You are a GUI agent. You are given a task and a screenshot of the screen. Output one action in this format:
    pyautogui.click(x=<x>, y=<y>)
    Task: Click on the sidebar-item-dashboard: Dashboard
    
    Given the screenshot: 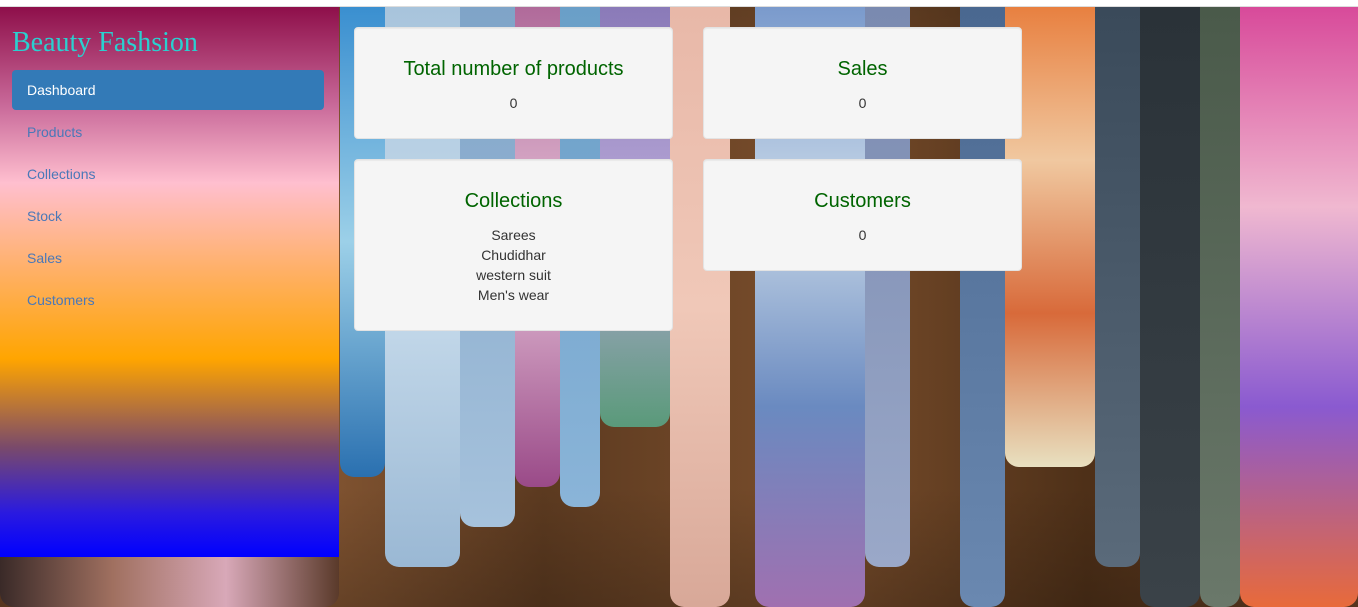 What is the action you would take?
    pyautogui.click(x=168, y=90)
    